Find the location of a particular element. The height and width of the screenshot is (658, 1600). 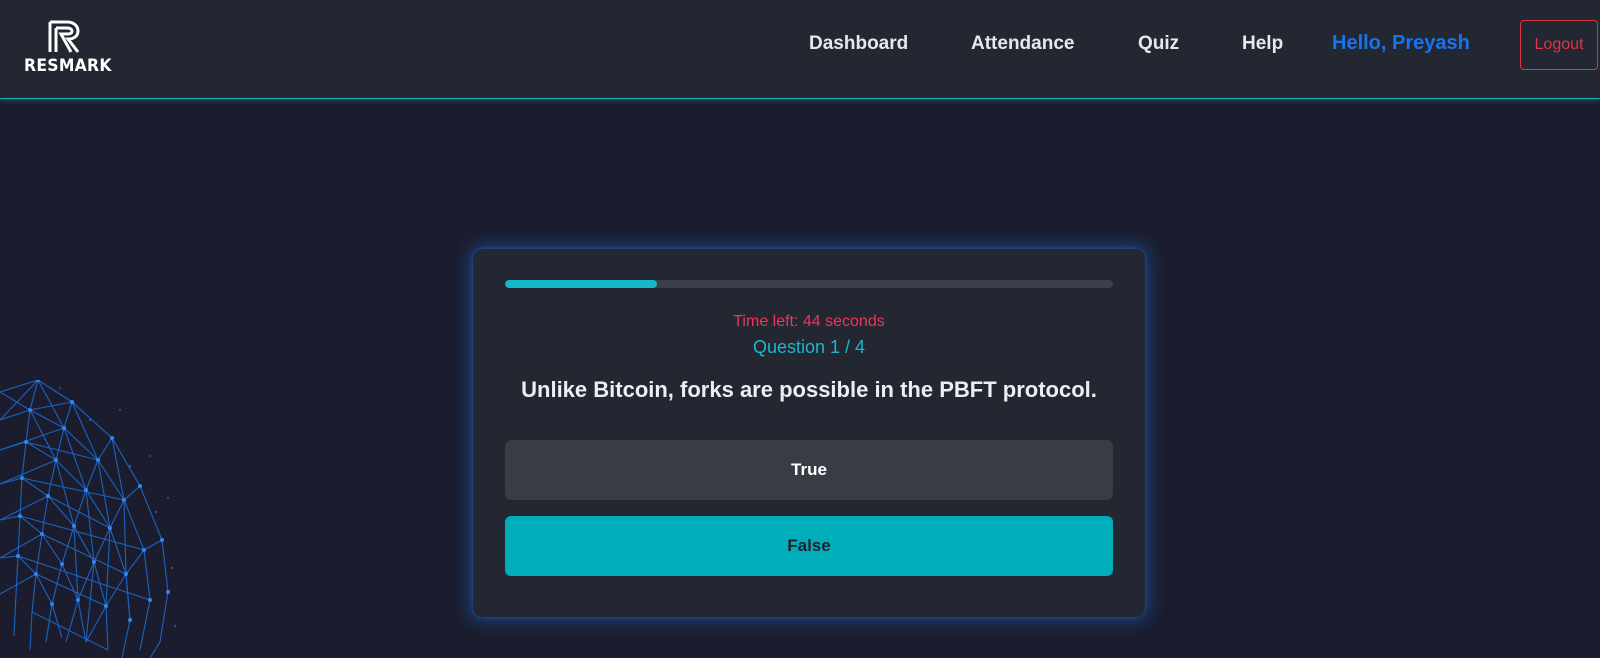

option-false-button: False is located at coordinates (809, 546).